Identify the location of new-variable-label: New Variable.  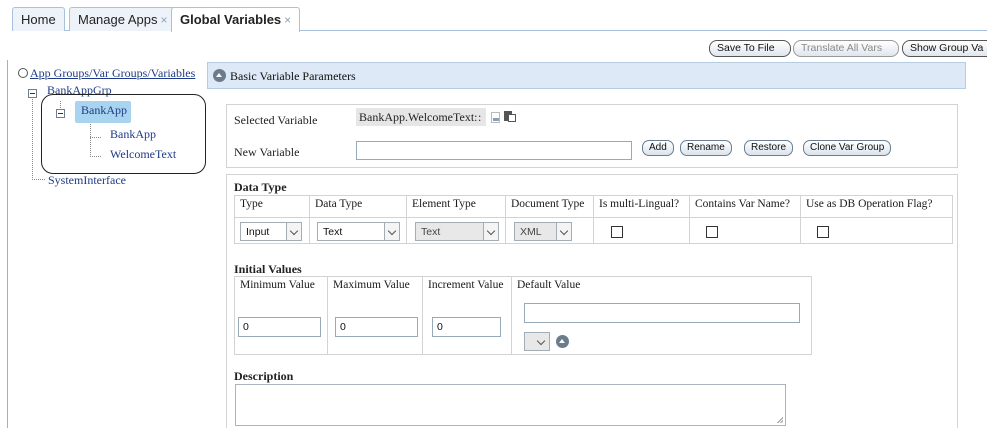
(267, 152).